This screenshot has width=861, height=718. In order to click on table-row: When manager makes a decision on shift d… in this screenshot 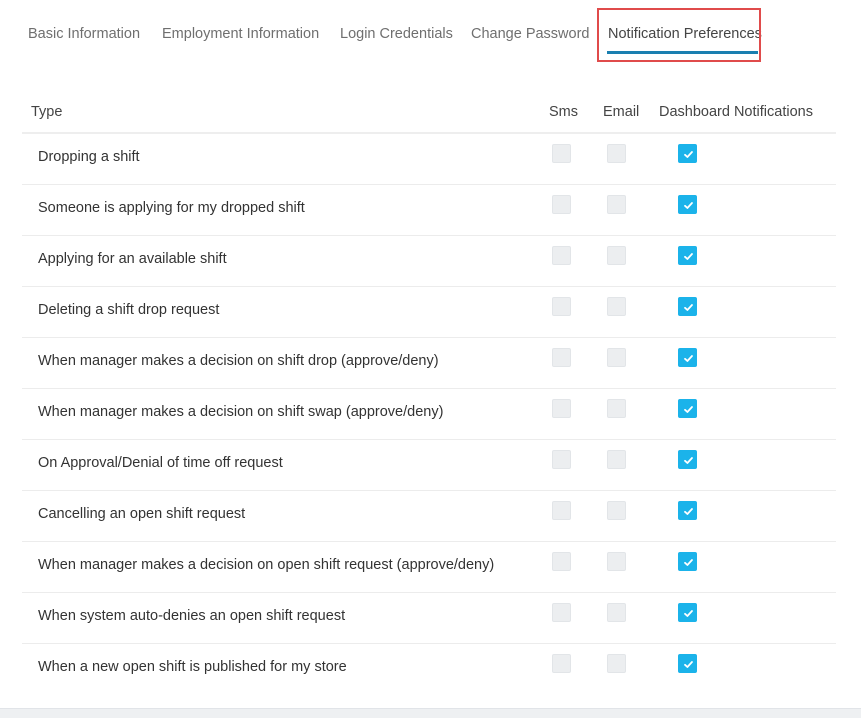, I will do `click(429, 363)`.